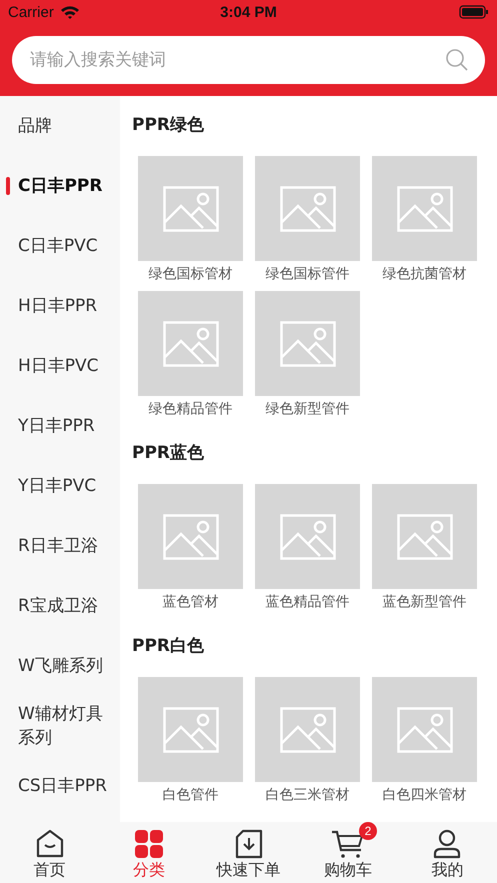 The image size is (497, 883). What do you see at coordinates (60, 786) in the screenshot?
I see `category-item: CS日丰PPR` at bounding box center [60, 786].